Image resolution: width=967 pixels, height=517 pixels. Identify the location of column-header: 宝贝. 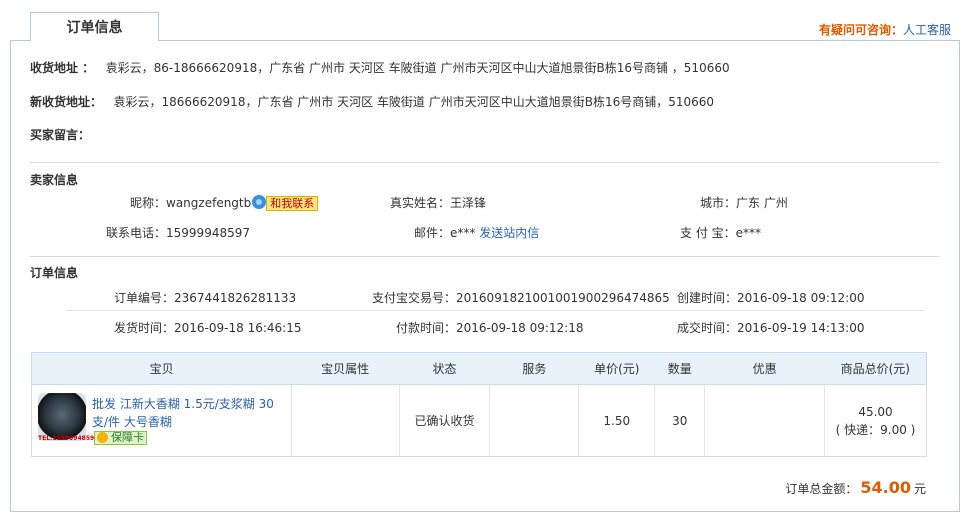
(161, 368).